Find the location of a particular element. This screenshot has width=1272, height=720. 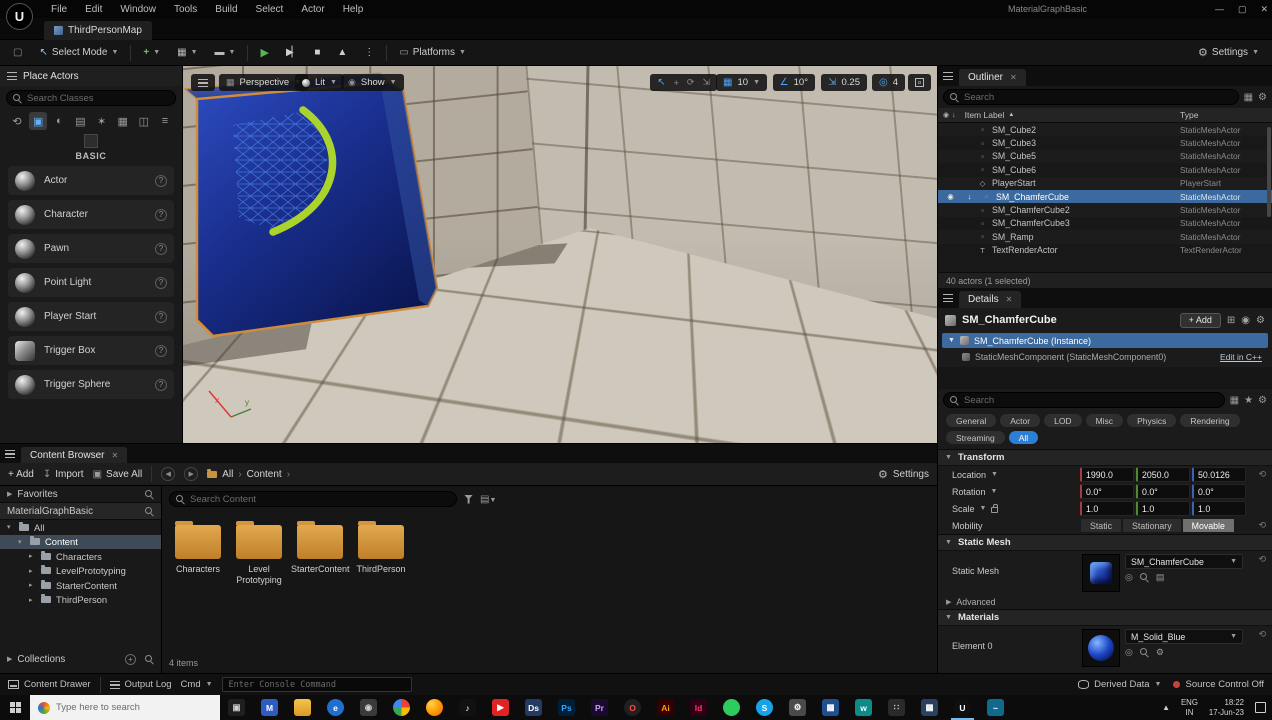

caret-icon: ▸ is located at coordinates (32, 585).